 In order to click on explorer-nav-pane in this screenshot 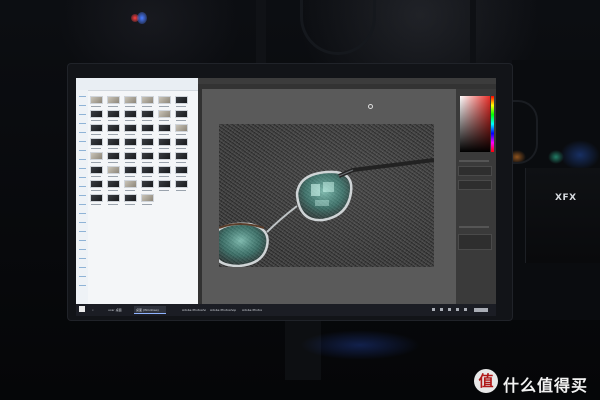, I will do `click(82, 197)`.